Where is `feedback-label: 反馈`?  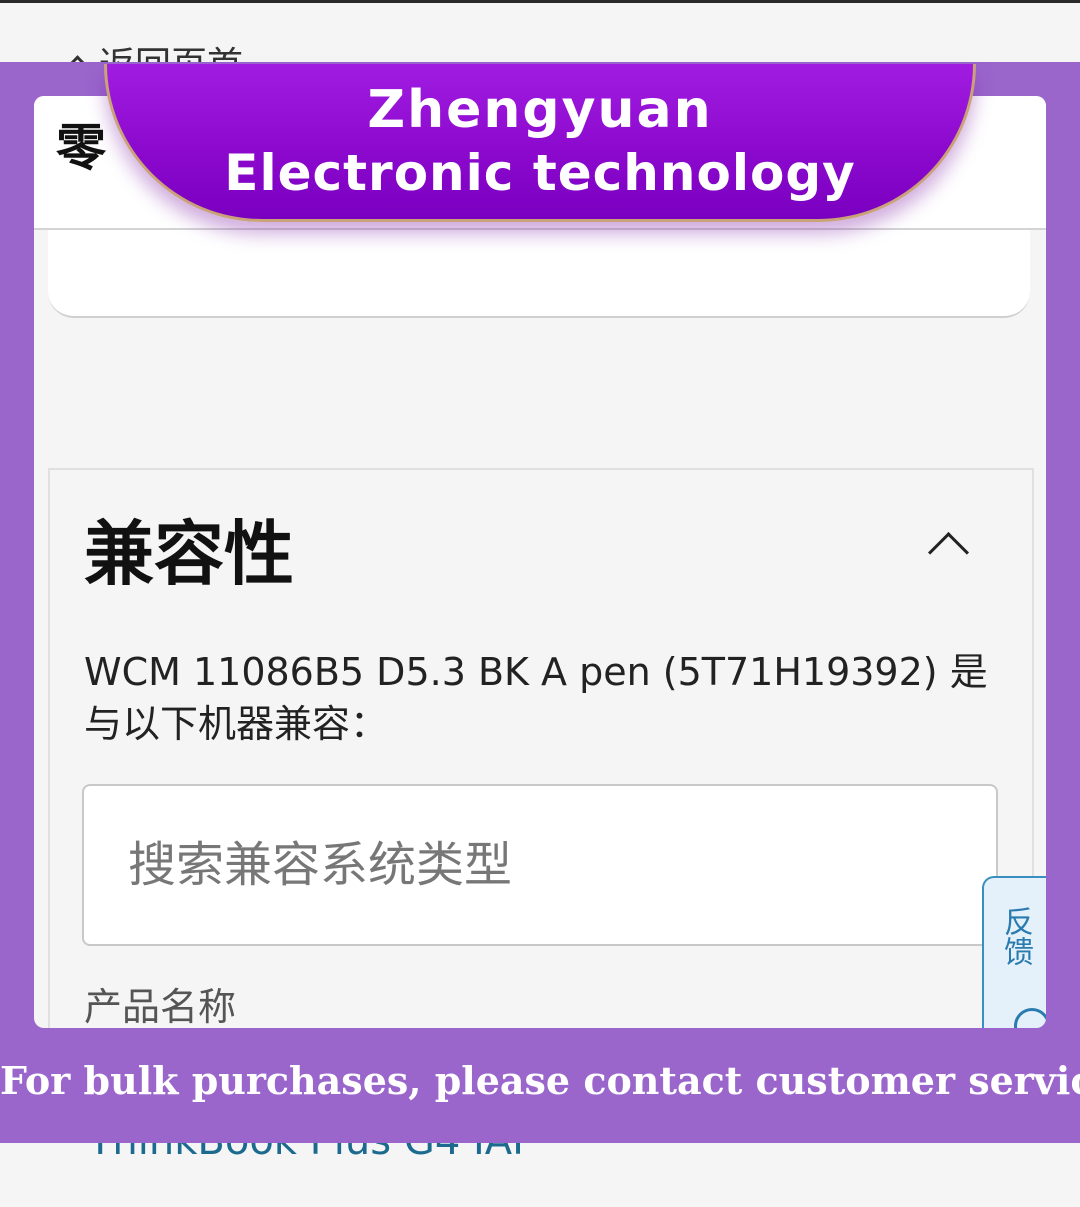 feedback-label: 反馈 is located at coordinates (1015, 936).